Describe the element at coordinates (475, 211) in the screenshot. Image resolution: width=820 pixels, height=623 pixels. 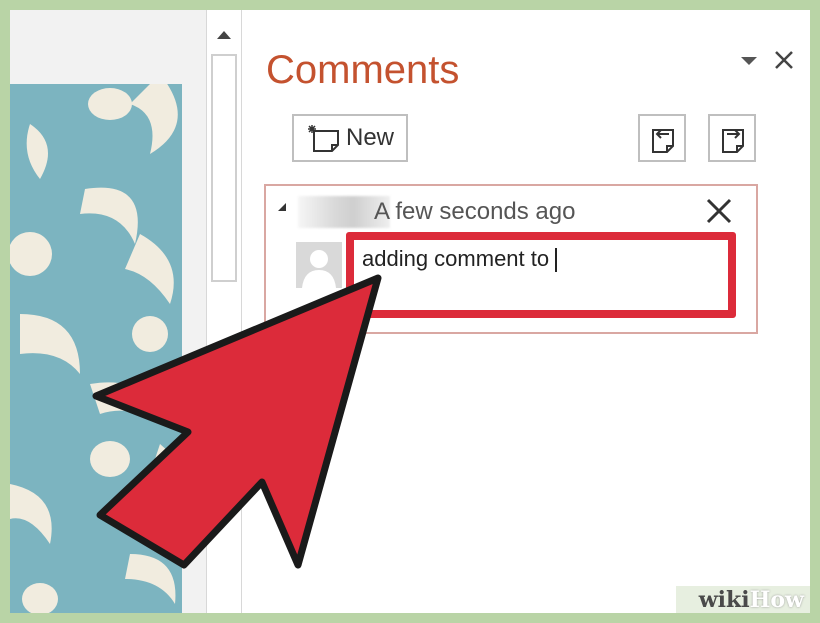
I see `comment-timestamp: A few seconds ago` at that location.